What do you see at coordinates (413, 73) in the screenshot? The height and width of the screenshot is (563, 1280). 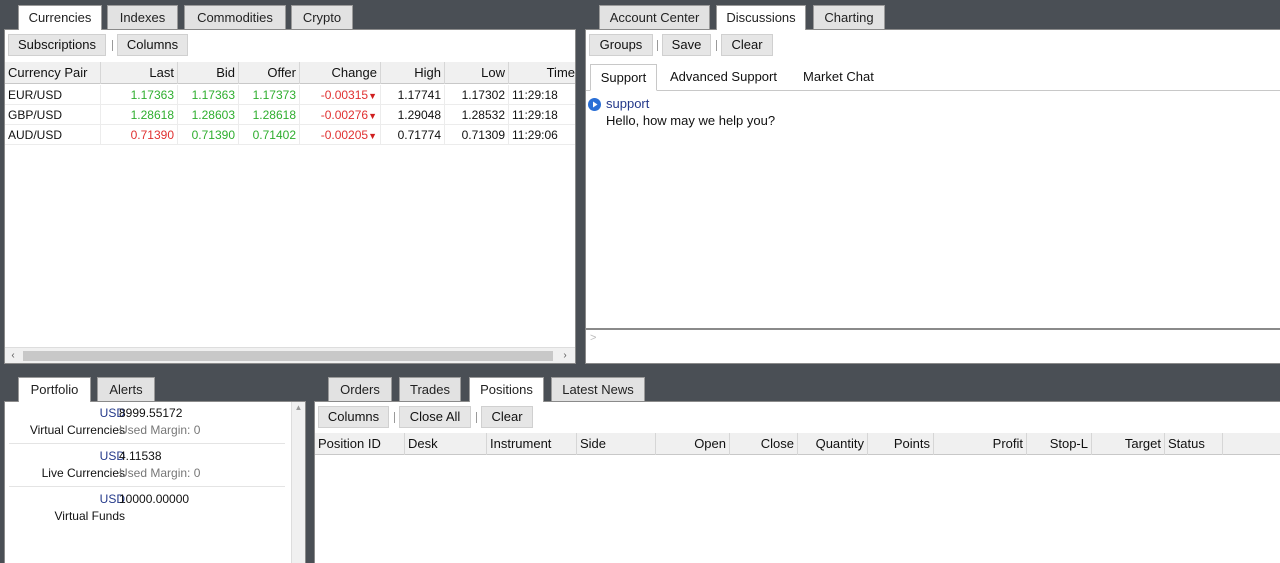 I see `column-header-high: High` at bounding box center [413, 73].